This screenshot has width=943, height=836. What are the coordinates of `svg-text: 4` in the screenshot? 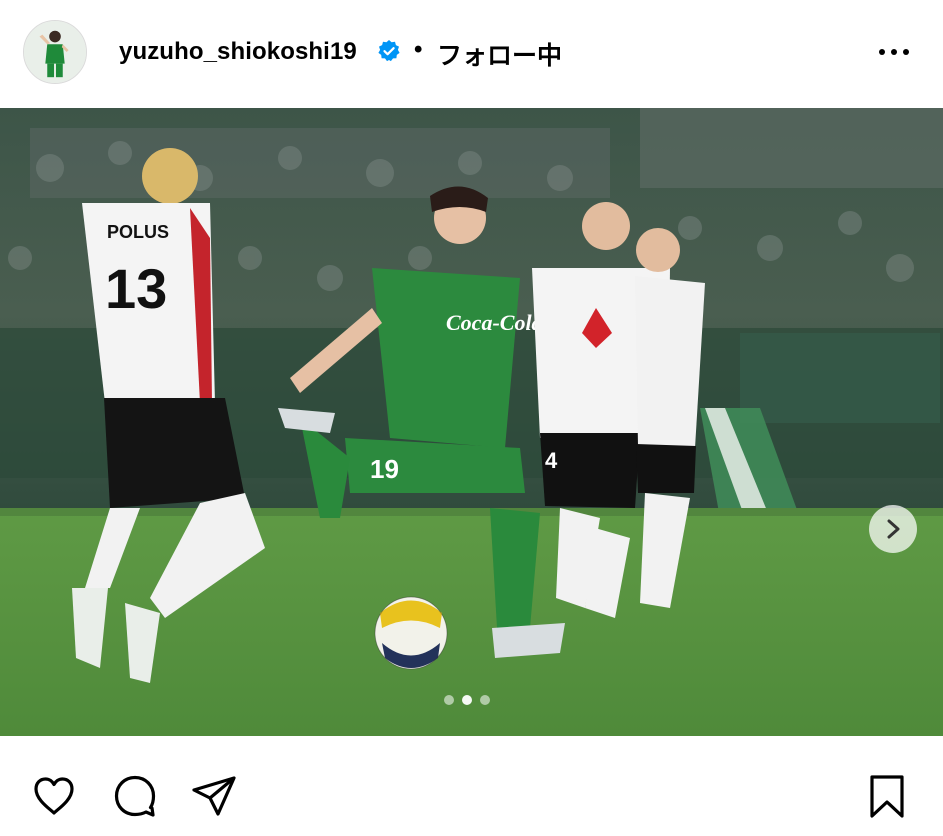 It's located at (551, 460).